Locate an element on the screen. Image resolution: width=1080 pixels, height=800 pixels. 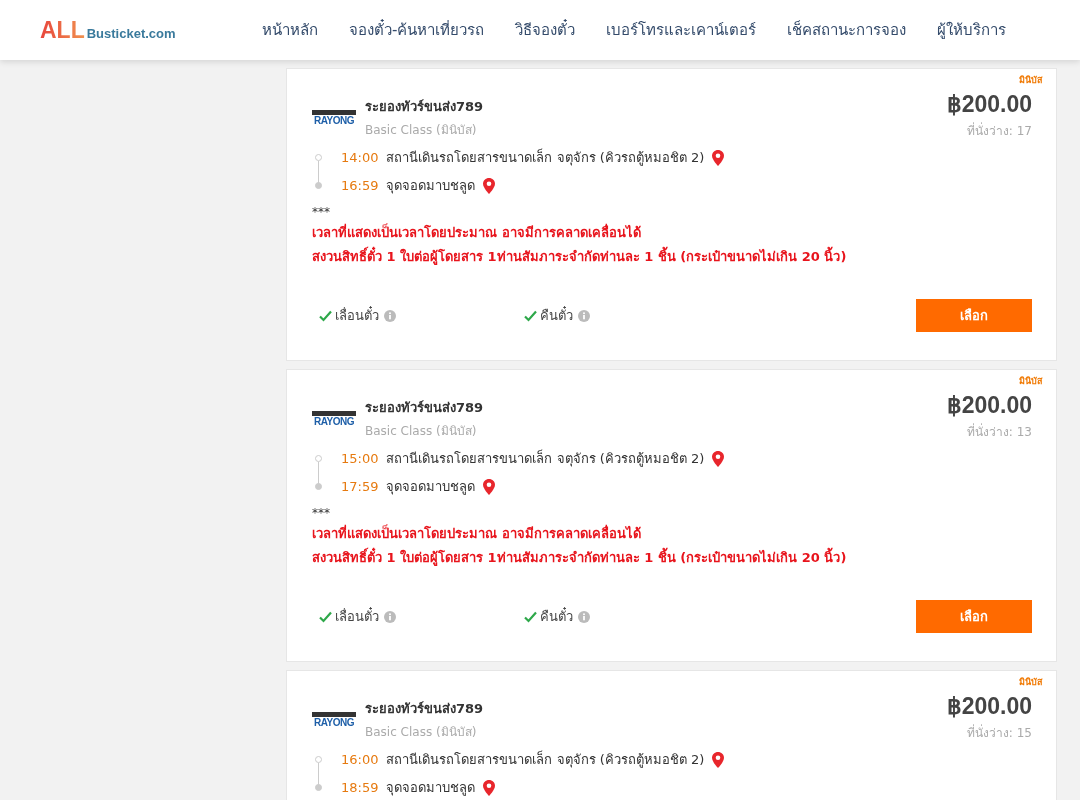
nav-link: เบอร์โทรและเคาน์เตอร์ is located at coordinates (681, 30).